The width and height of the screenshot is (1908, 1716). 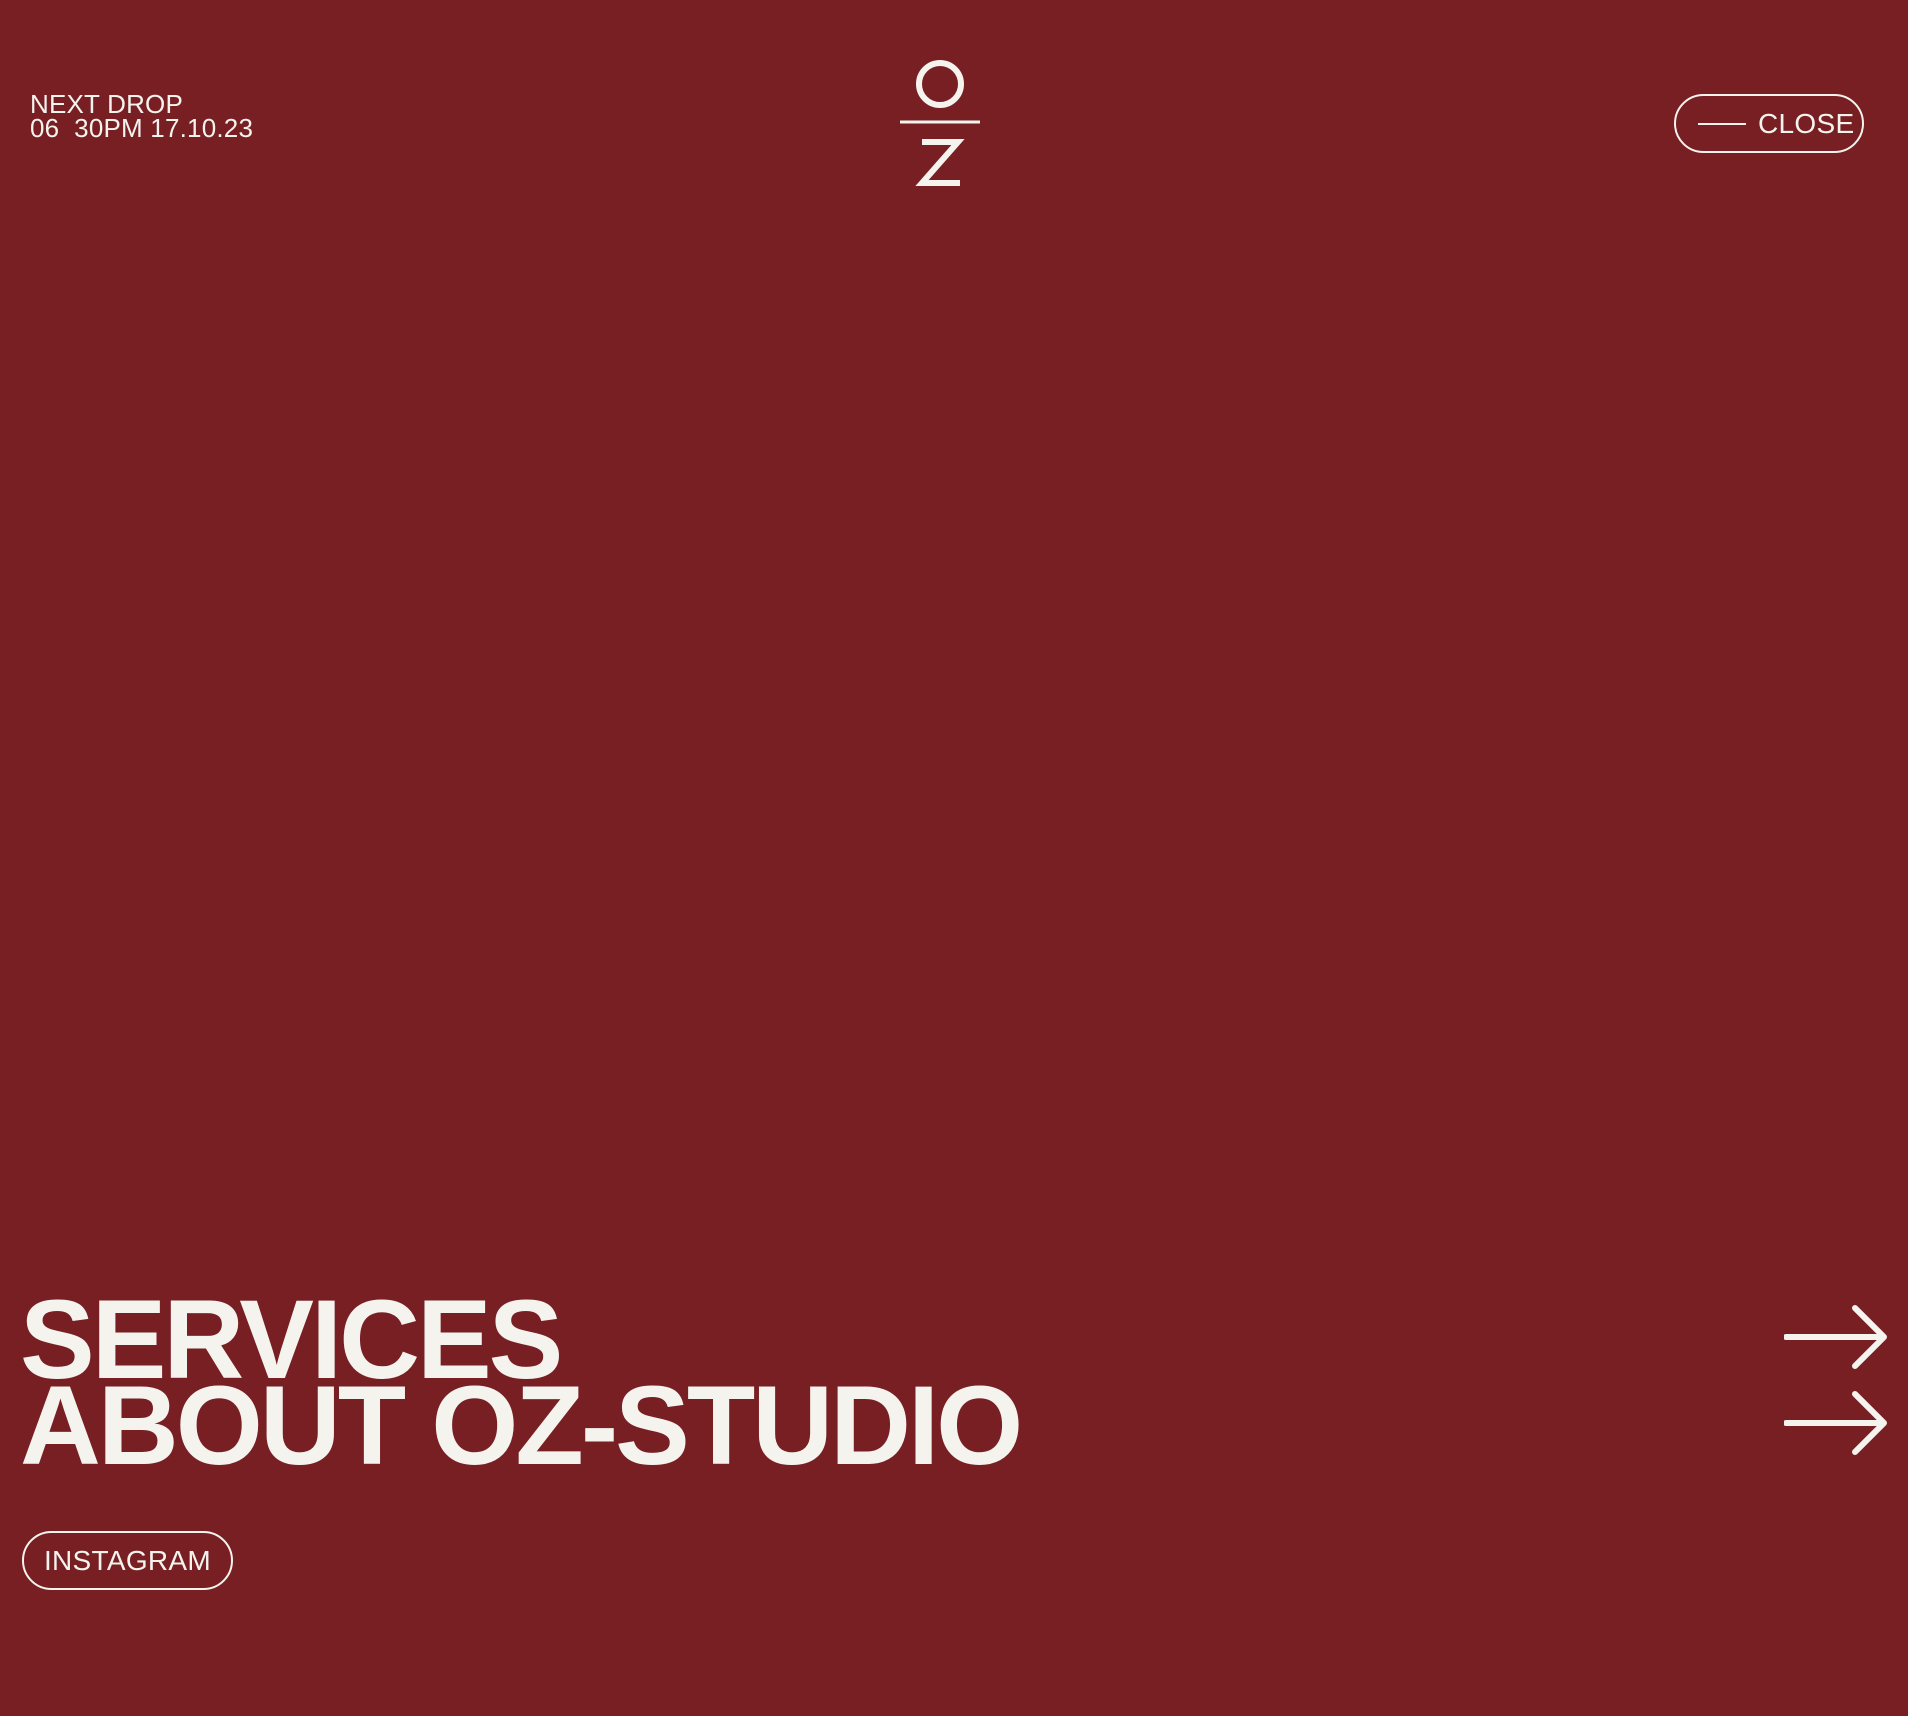 What do you see at coordinates (1806, 123) in the screenshot?
I see `close-button-label: CLOSE` at bounding box center [1806, 123].